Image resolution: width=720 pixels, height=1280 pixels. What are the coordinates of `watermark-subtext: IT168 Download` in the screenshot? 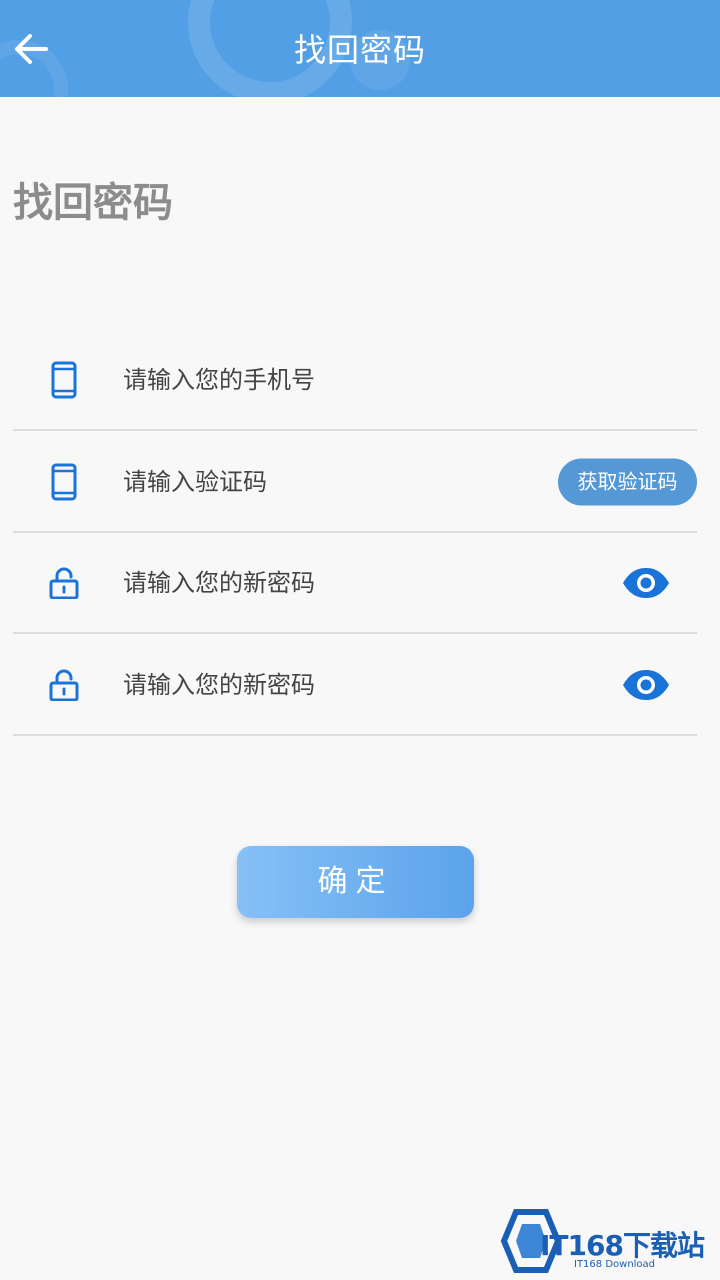 It's located at (615, 1264).